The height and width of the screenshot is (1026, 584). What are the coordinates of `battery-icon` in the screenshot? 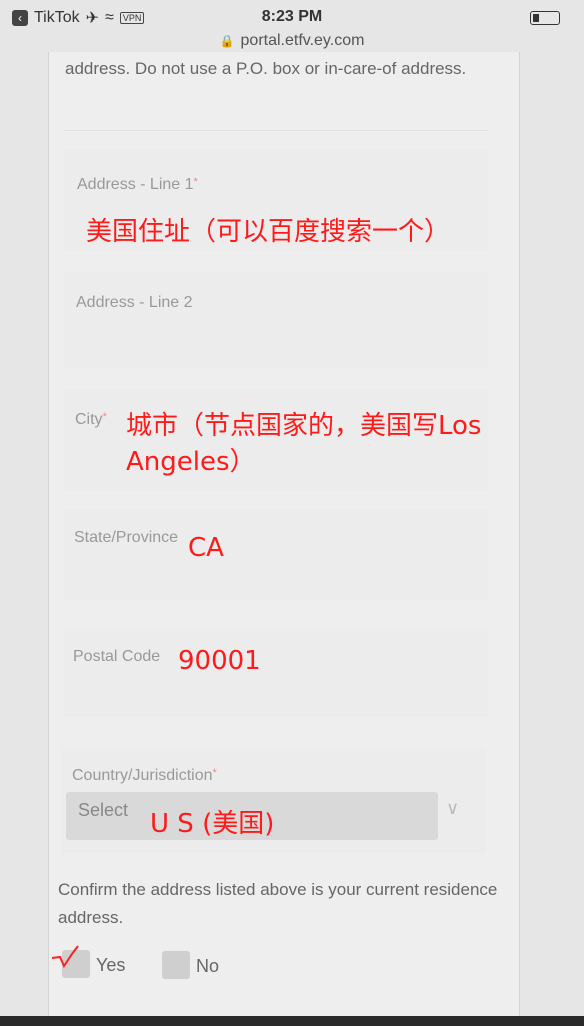 It's located at (545, 18).